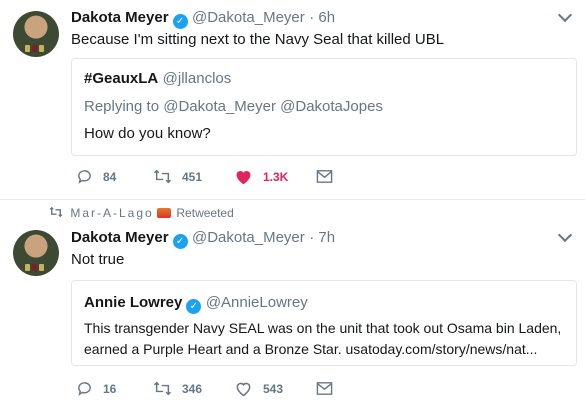  What do you see at coordinates (177, 388) in the screenshot?
I see `retweet-button: 346` at bounding box center [177, 388].